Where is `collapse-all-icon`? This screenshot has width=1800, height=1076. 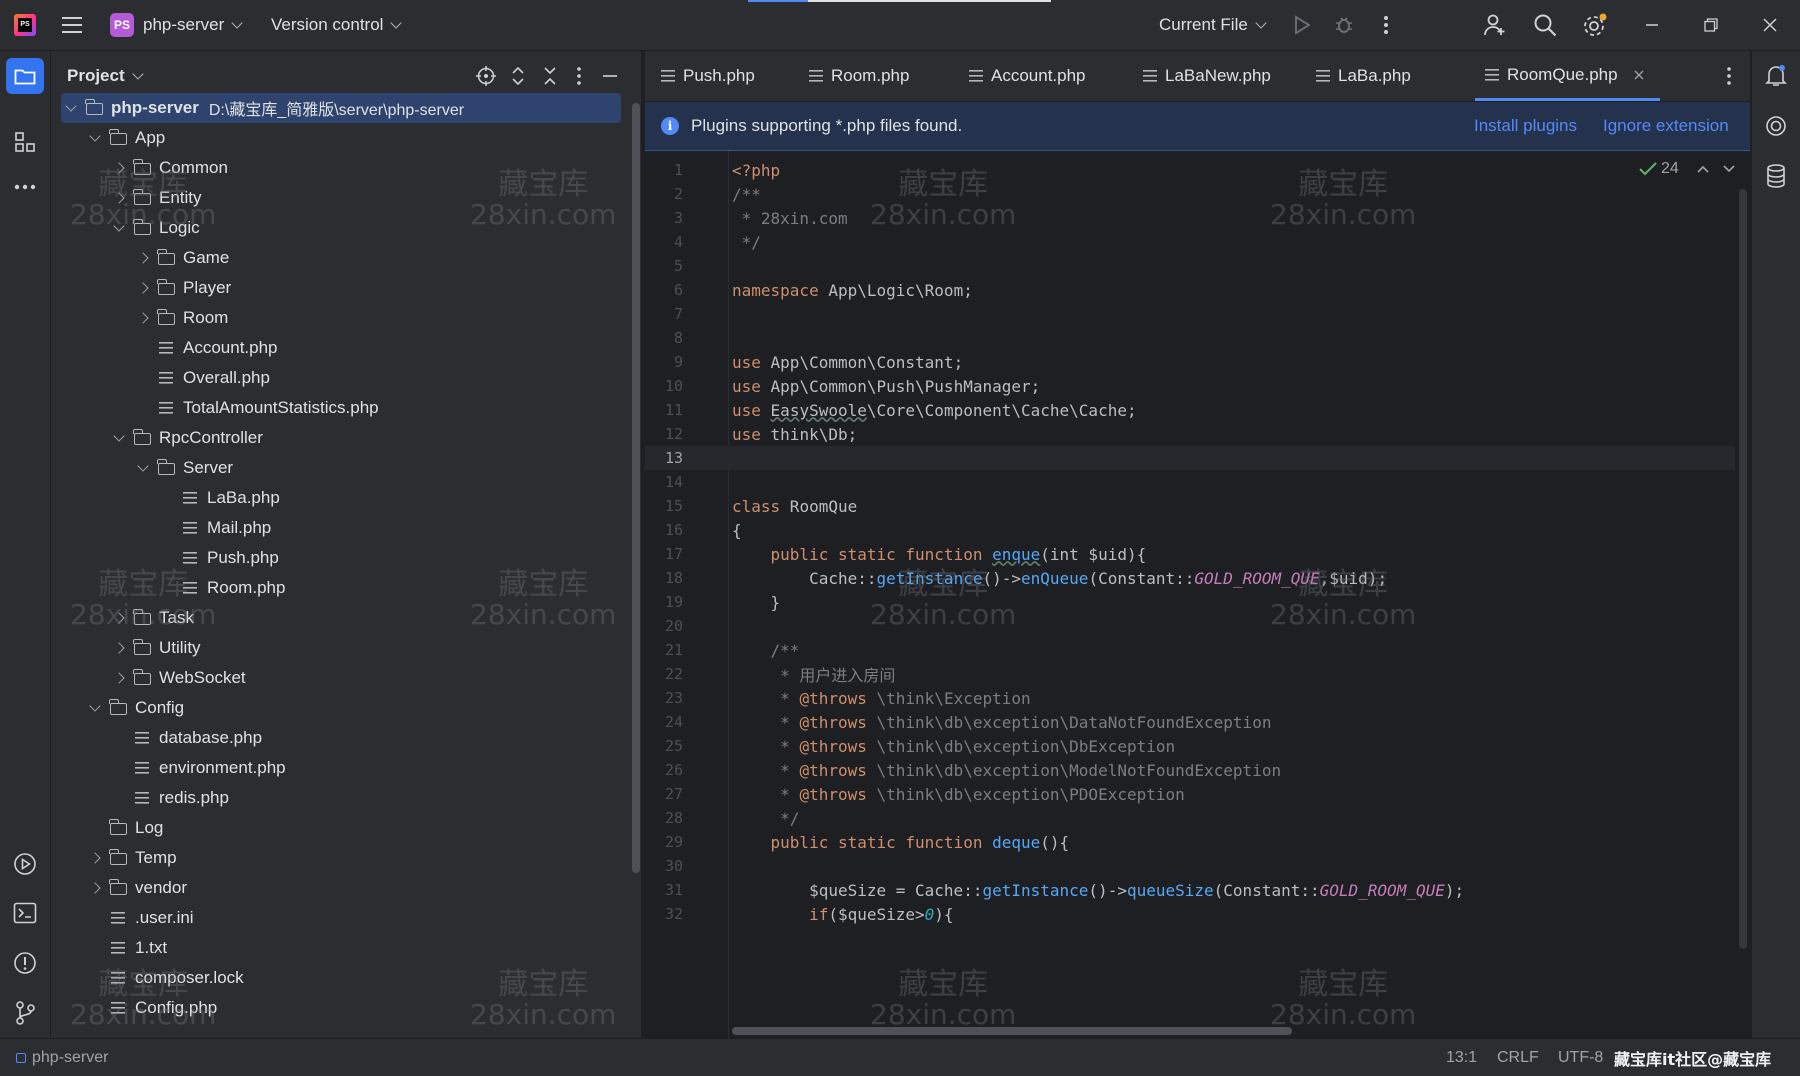
collapse-all-icon is located at coordinates (550, 76).